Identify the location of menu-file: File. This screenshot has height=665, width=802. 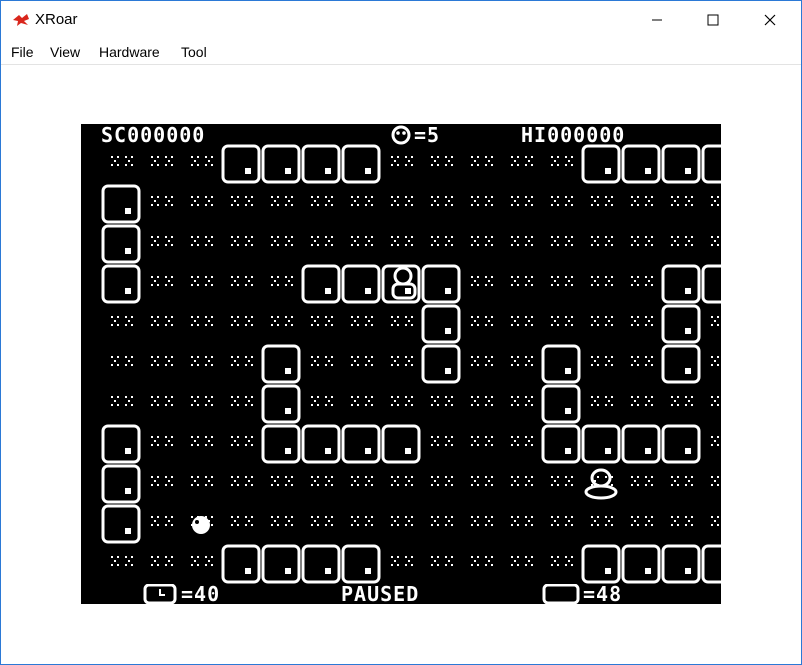
(22, 52).